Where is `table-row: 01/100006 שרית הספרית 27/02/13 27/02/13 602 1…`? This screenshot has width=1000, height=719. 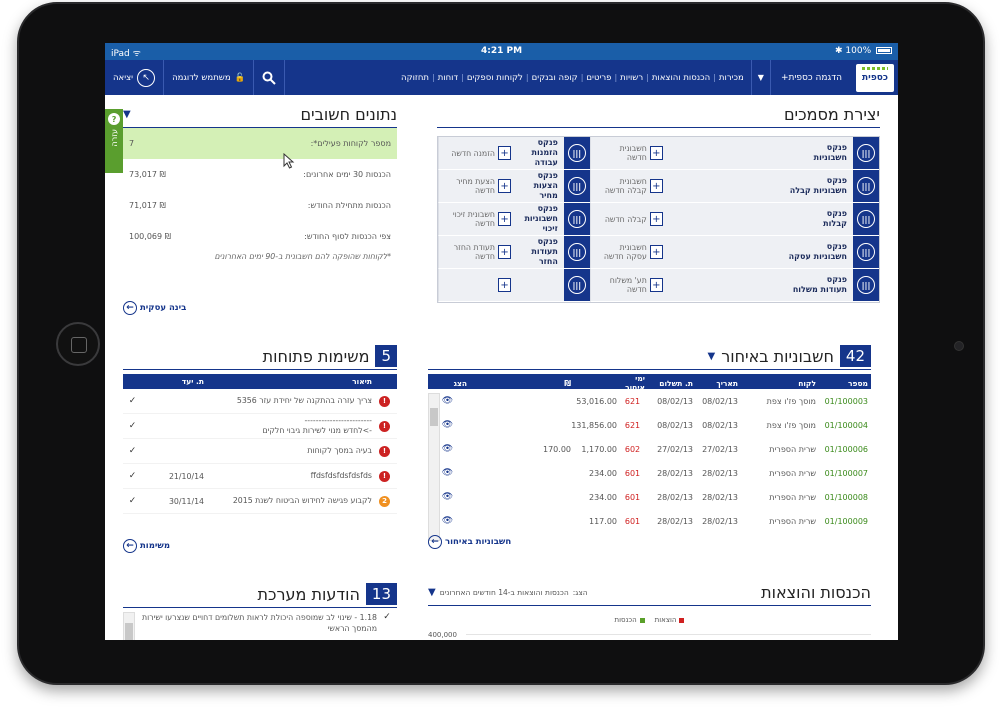 table-row: 01/100006 שרית הספרית 27/02/13 27/02/13 602 1… is located at coordinates (649, 449).